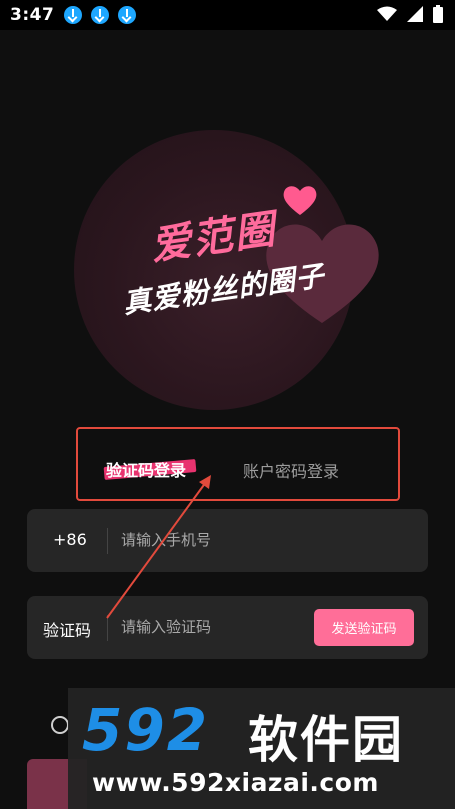  I want to click on phone-row: +86, so click(227, 540).